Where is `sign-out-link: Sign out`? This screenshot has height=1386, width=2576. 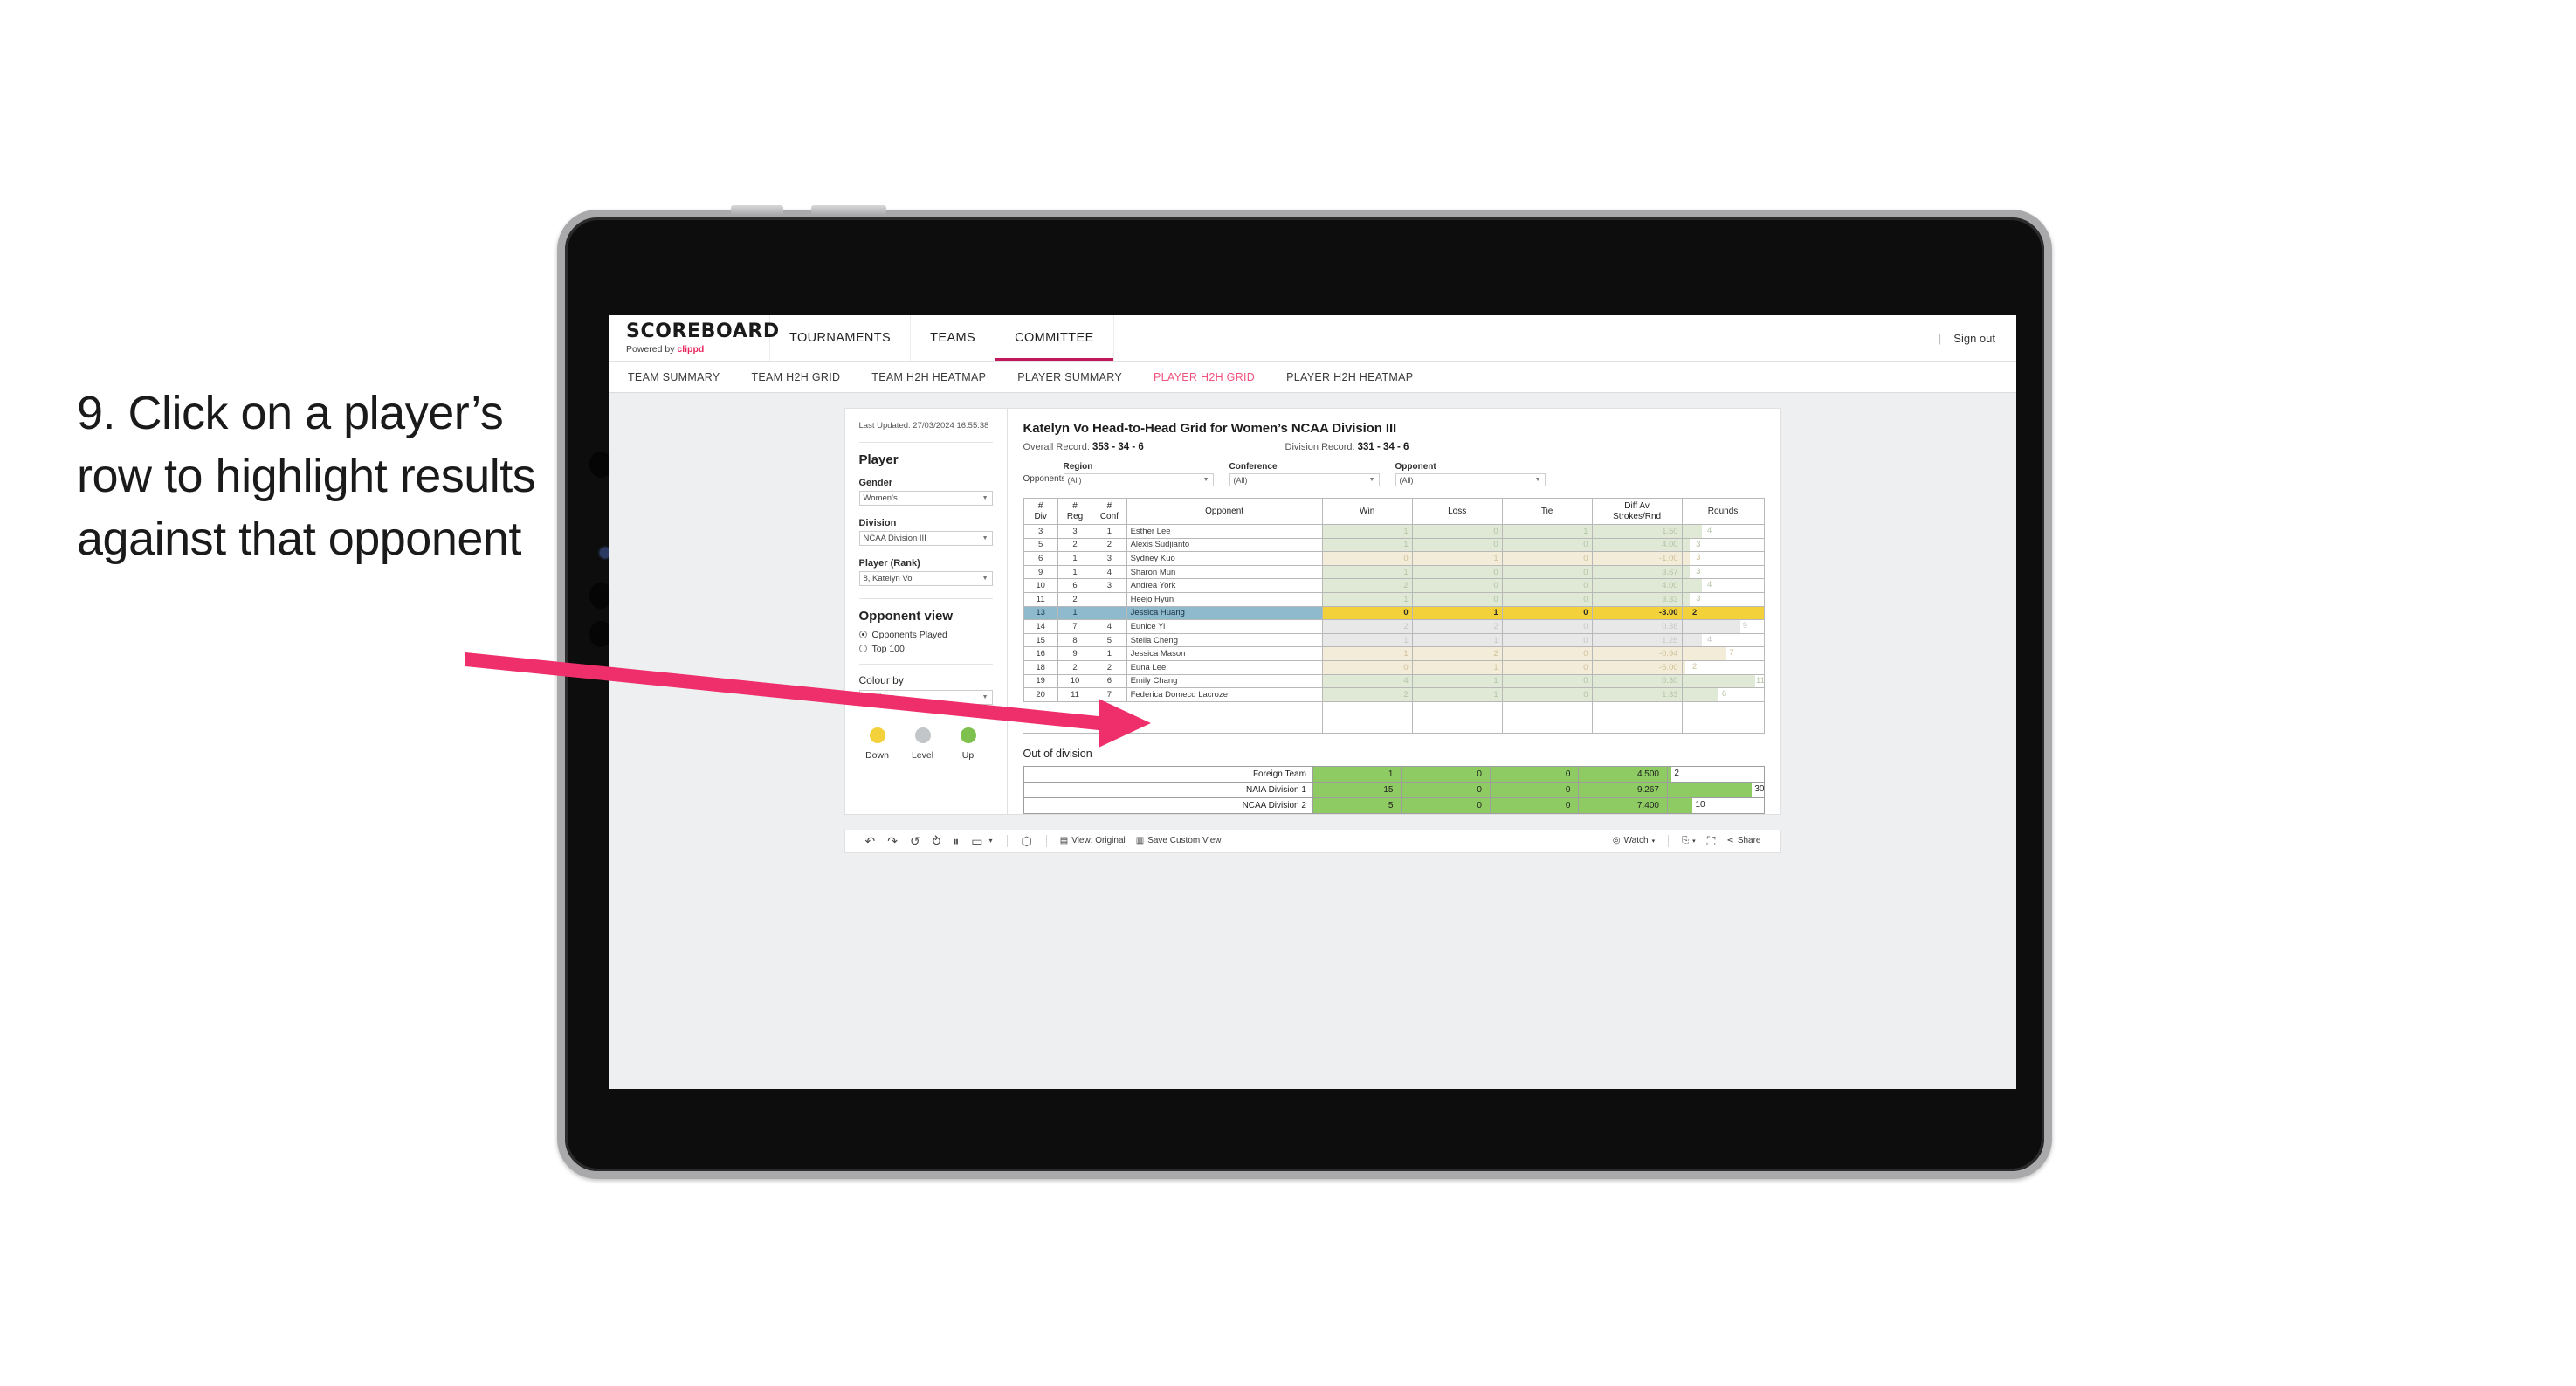 sign-out-link: Sign out is located at coordinates (1974, 338).